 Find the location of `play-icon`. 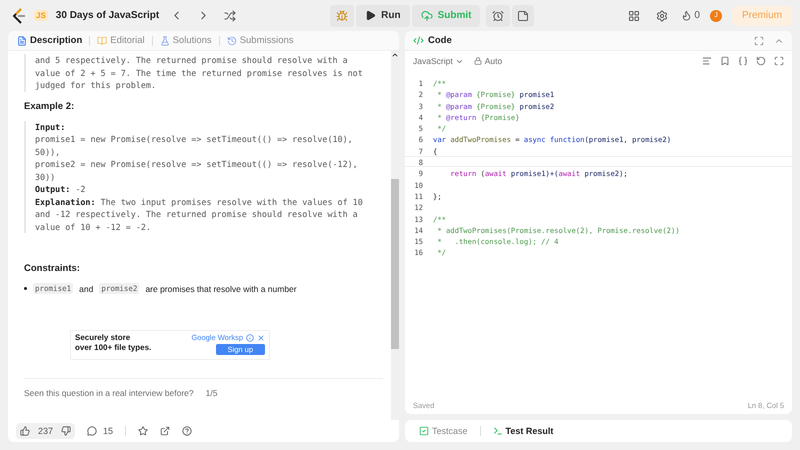

play-icon is located at coordinates (370, 15).